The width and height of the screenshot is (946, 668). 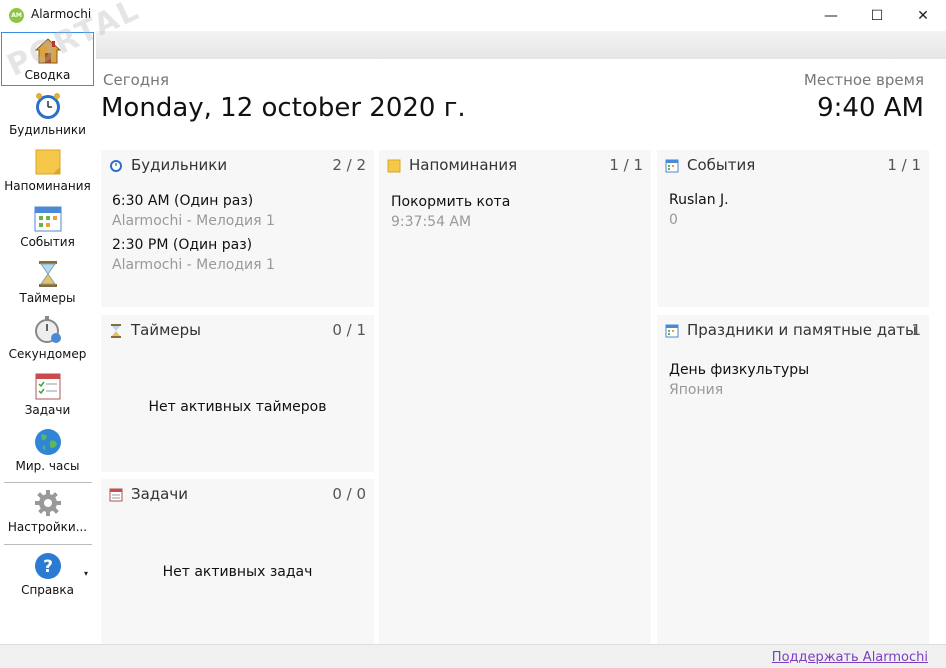 I want to click on maximize-button: ☐, so click(x=877, y=15).